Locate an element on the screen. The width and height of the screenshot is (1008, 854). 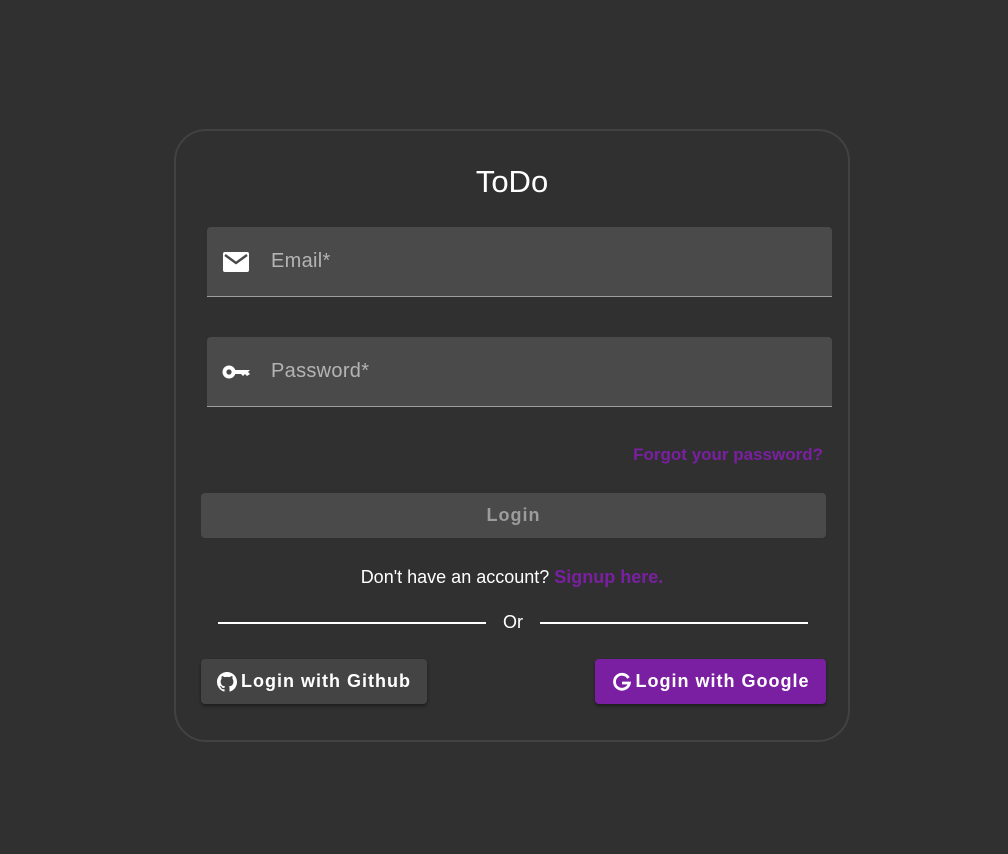
password-field is located at coordinates (519, 372).